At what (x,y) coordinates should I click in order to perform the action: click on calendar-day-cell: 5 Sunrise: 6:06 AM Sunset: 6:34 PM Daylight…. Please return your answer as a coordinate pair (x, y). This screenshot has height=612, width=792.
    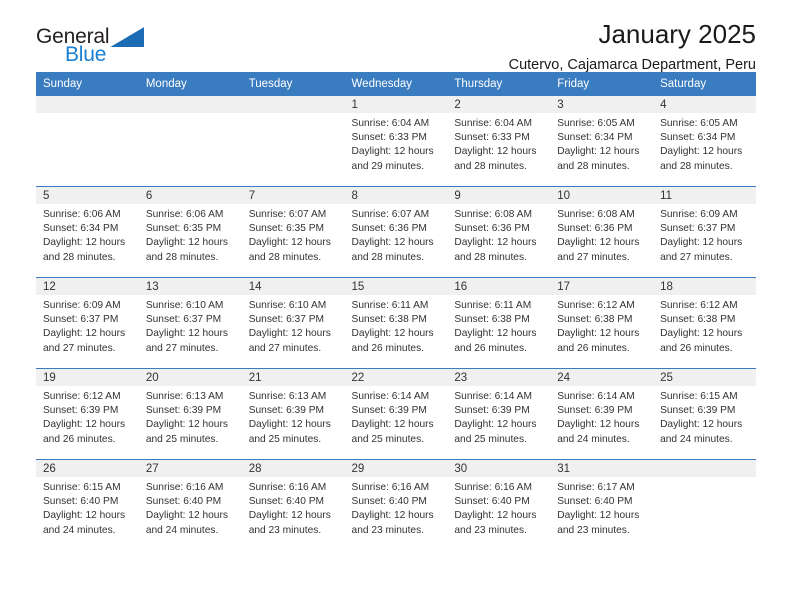
    Looking at the image, I should click on (87, 232).